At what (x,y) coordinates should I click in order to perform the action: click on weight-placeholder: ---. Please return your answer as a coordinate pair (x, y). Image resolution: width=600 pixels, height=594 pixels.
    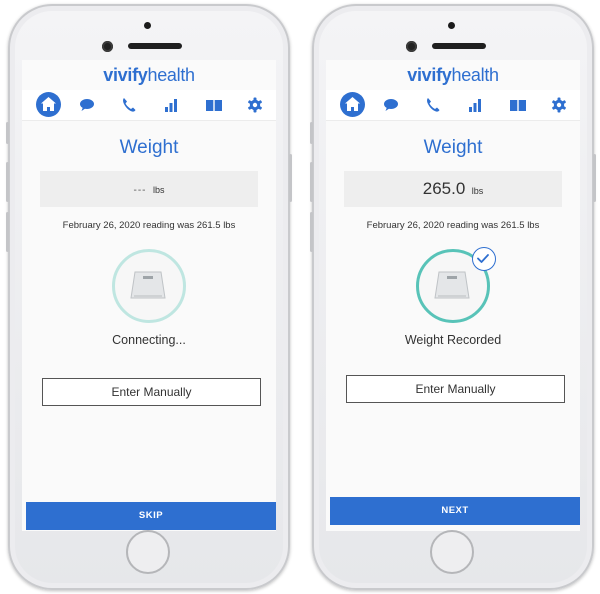
    Looking at the image, I should click on (140, 190).